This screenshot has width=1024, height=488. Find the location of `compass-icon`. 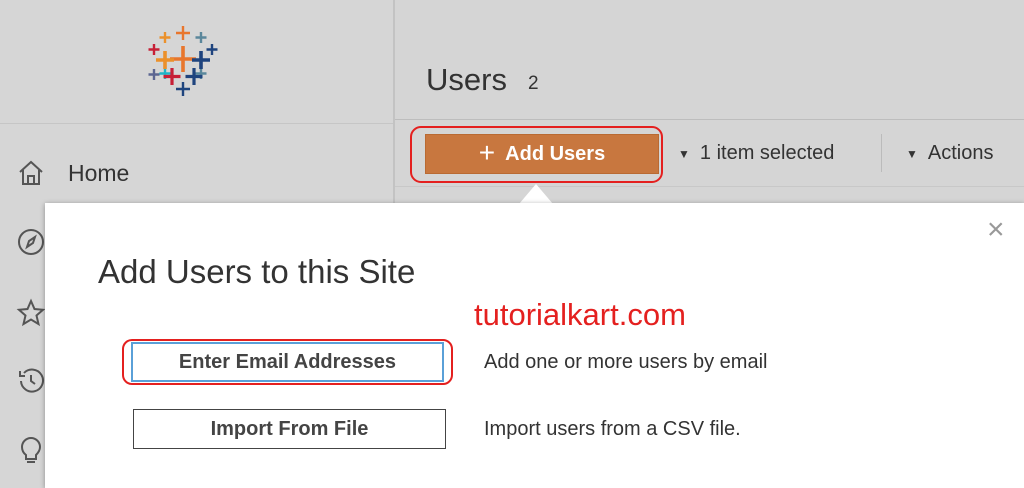

compass-icon is located at coordinates (31, 242).